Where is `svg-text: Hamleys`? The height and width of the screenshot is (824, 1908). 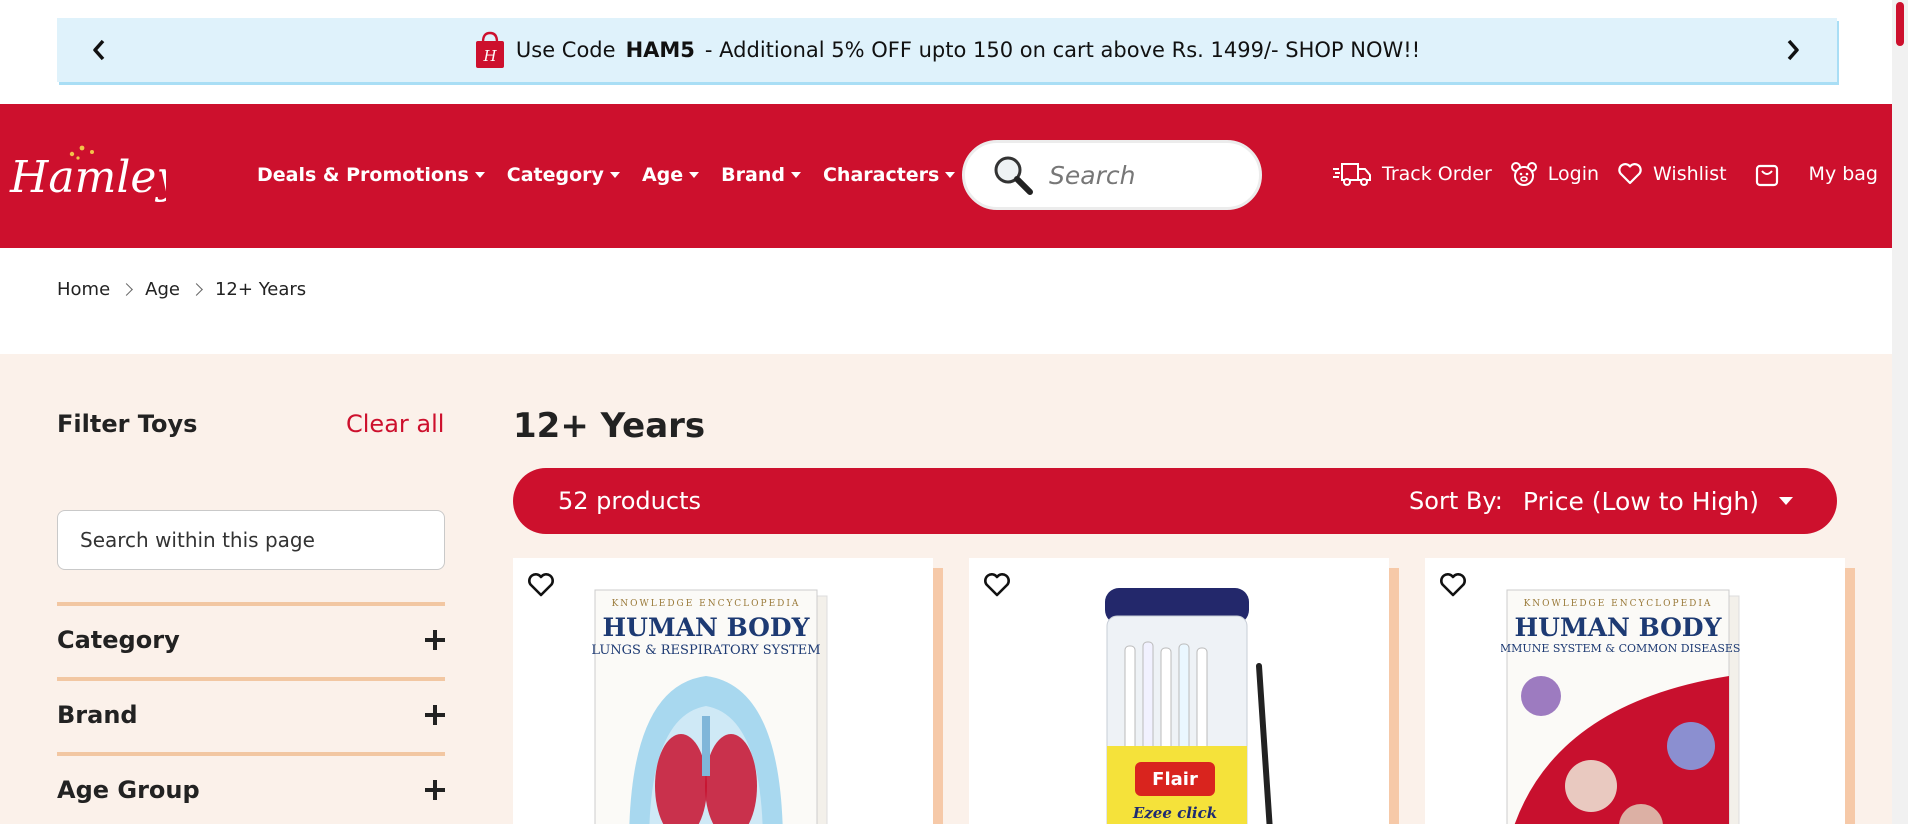
svg-text: Hamleys is located at coordinates (87, 177).